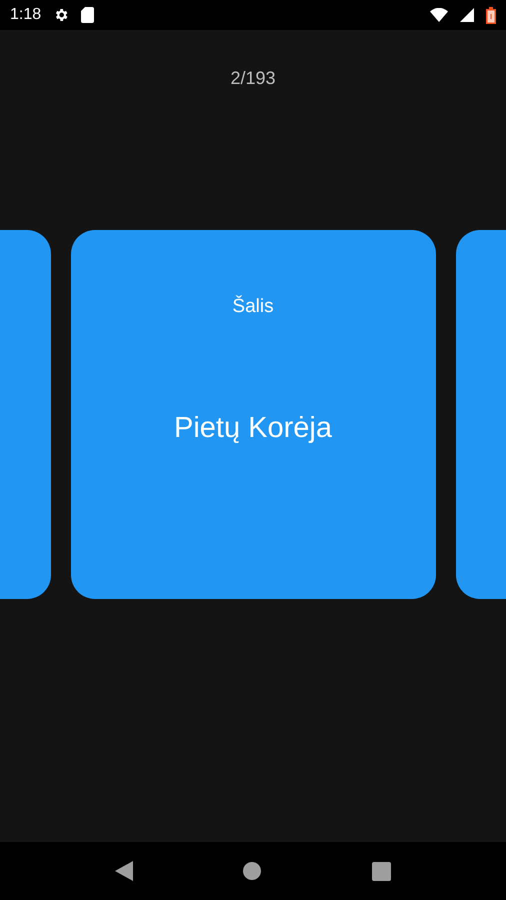  I want to click on wifi-icon, so click(439, 15).